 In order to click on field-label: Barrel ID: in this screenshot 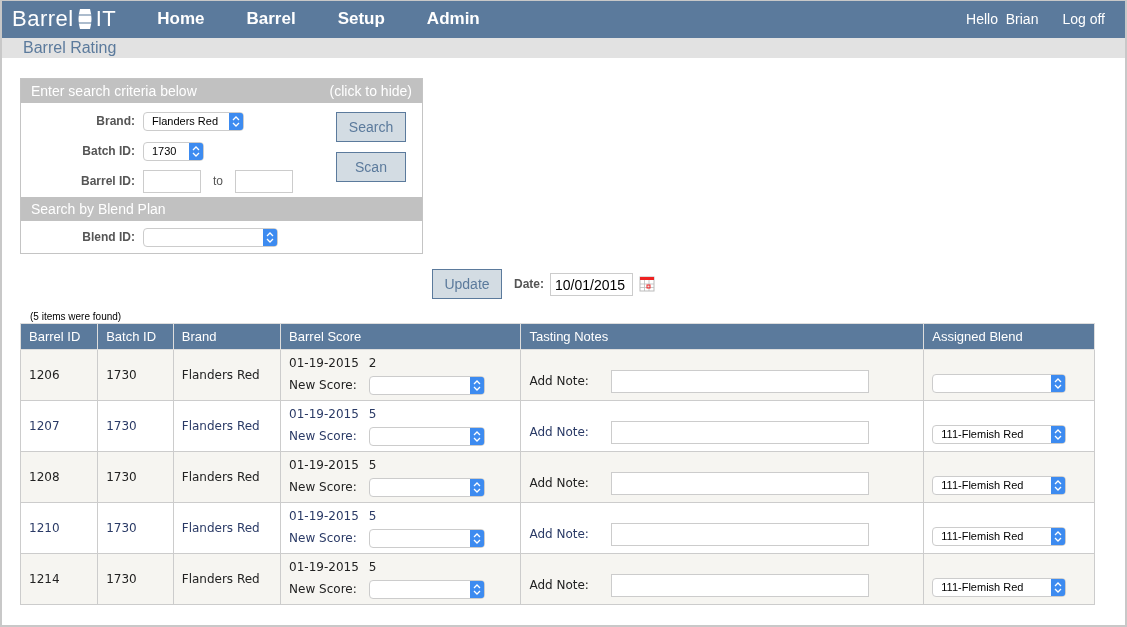, I will do `click(107, 181)`.